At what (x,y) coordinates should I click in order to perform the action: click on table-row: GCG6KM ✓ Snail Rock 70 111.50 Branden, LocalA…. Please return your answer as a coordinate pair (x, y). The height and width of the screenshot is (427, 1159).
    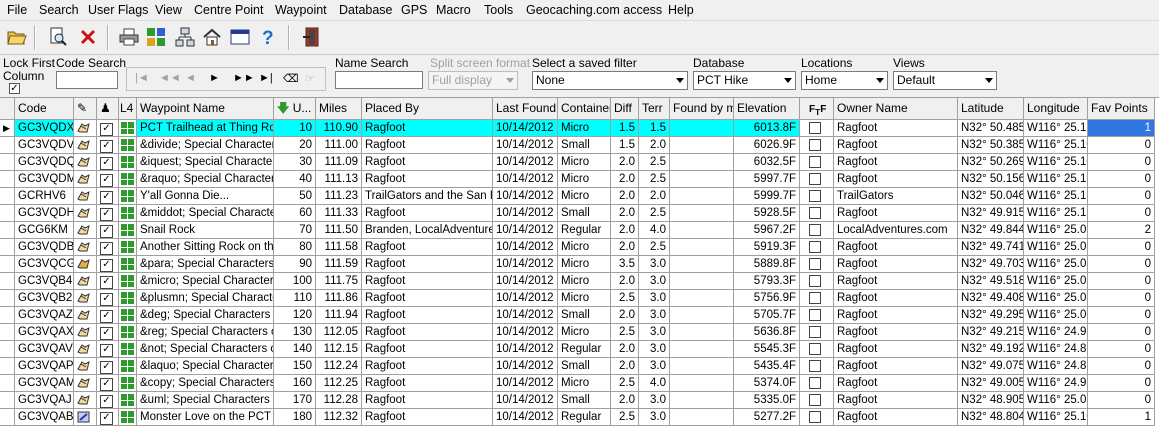
    Looking at the image, I should click on (579, 230).